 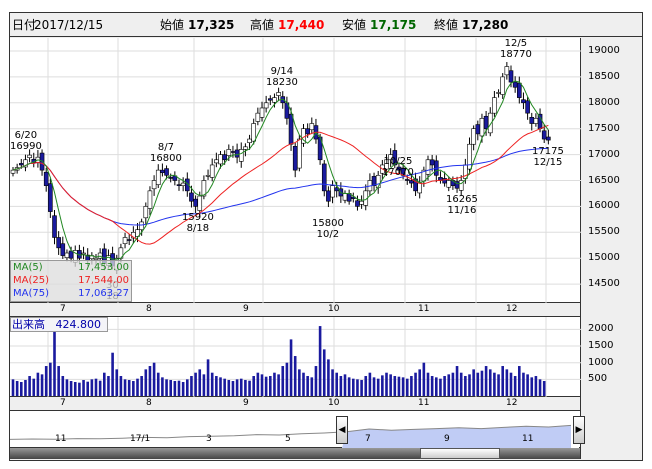 What do you see at coordinates (103, 267) in the screenshot?
I see `ma5-value: 17,453.00` at bounding box center [103, 267].